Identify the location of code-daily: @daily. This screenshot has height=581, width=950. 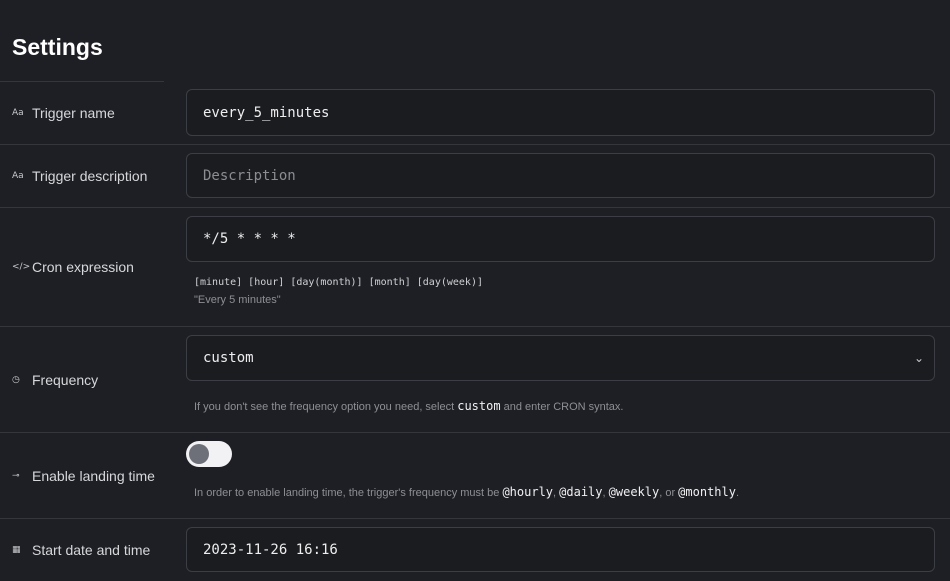
(581, 492).